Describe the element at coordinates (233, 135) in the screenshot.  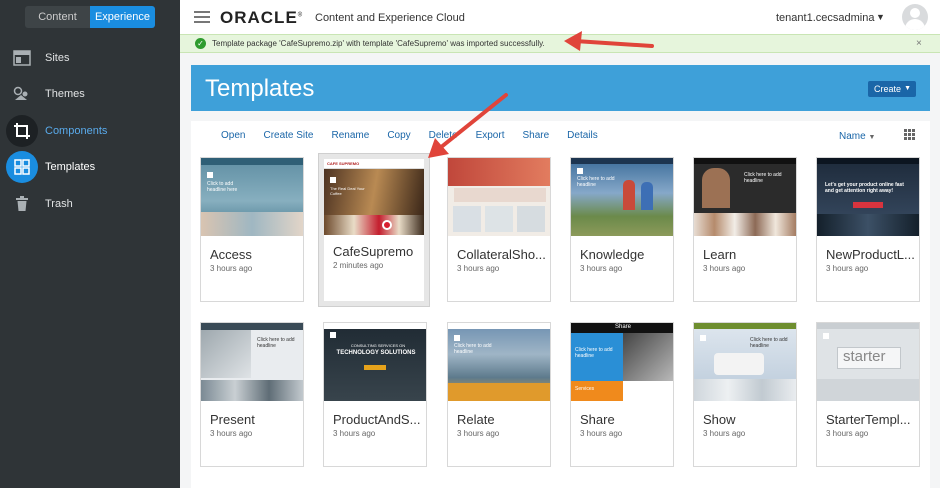
I see `open-button: Open` at that location.